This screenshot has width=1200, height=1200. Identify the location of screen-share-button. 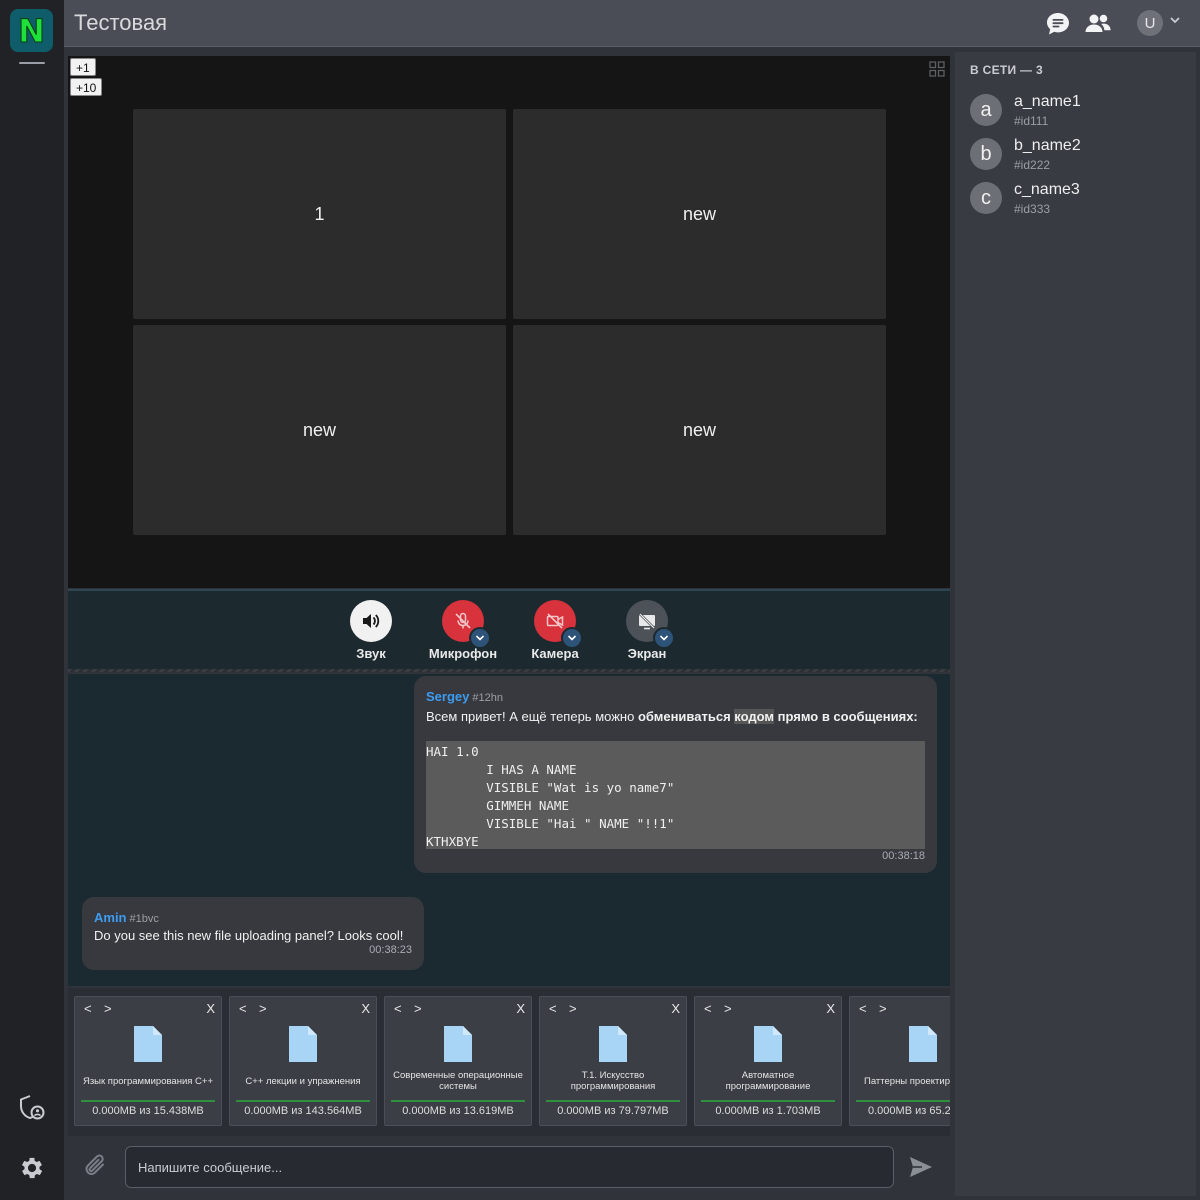
(650, 624).